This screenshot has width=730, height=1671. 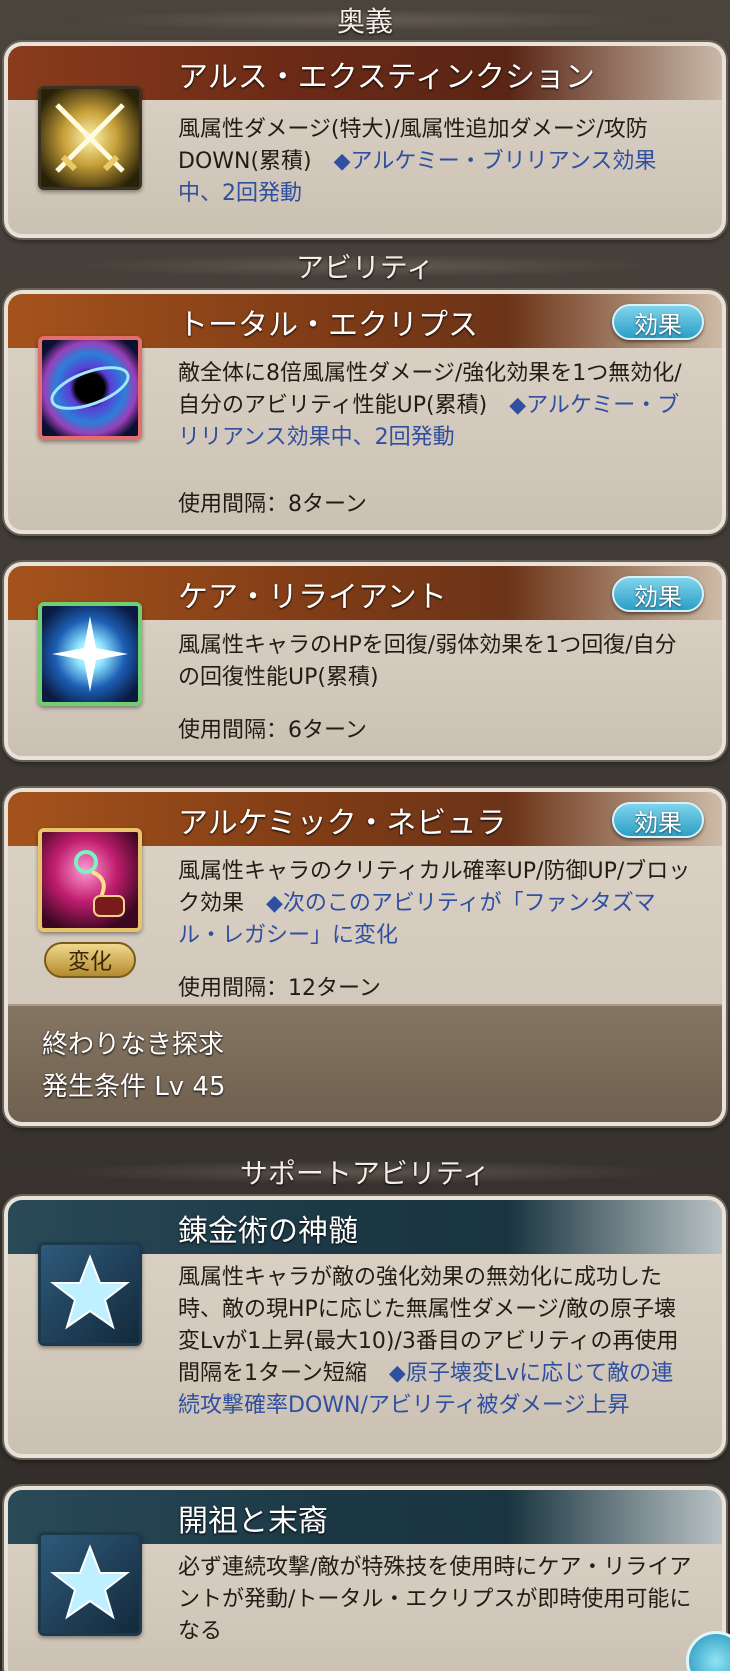 I want to click on ability-name: ケア・リライアント, so click(x=312, y=597).